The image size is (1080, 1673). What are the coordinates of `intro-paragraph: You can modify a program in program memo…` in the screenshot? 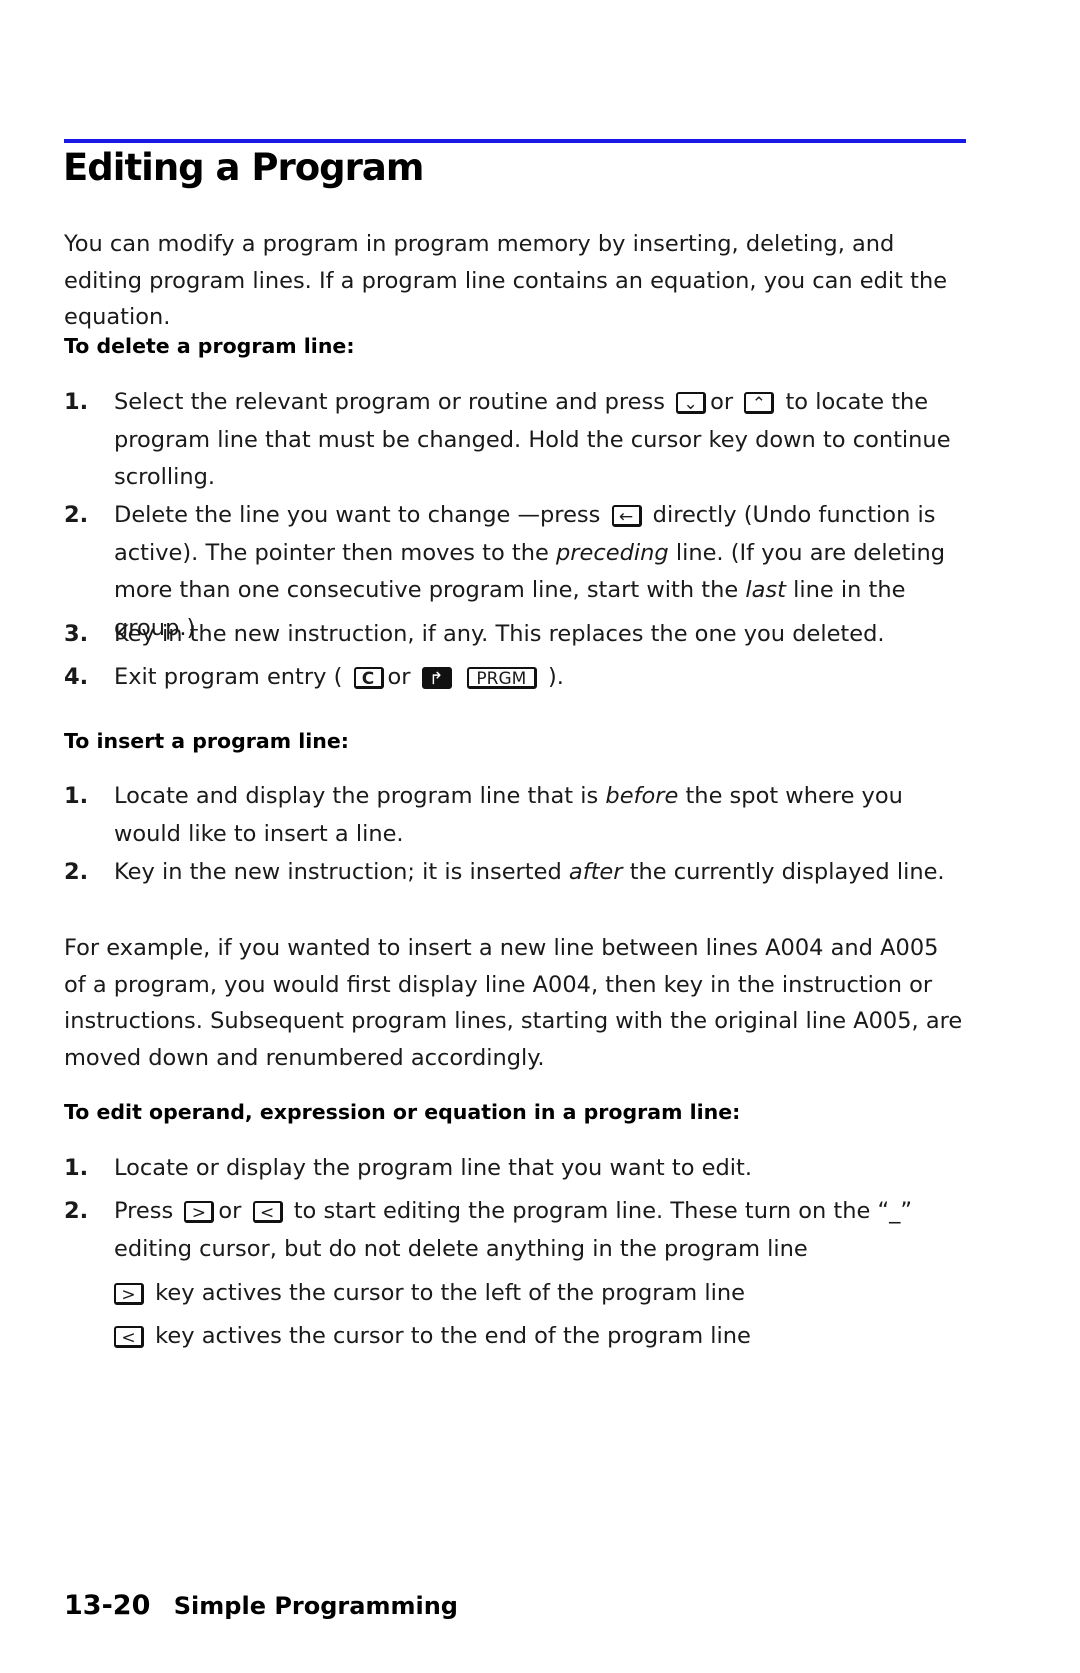 It's located at (506, 280).